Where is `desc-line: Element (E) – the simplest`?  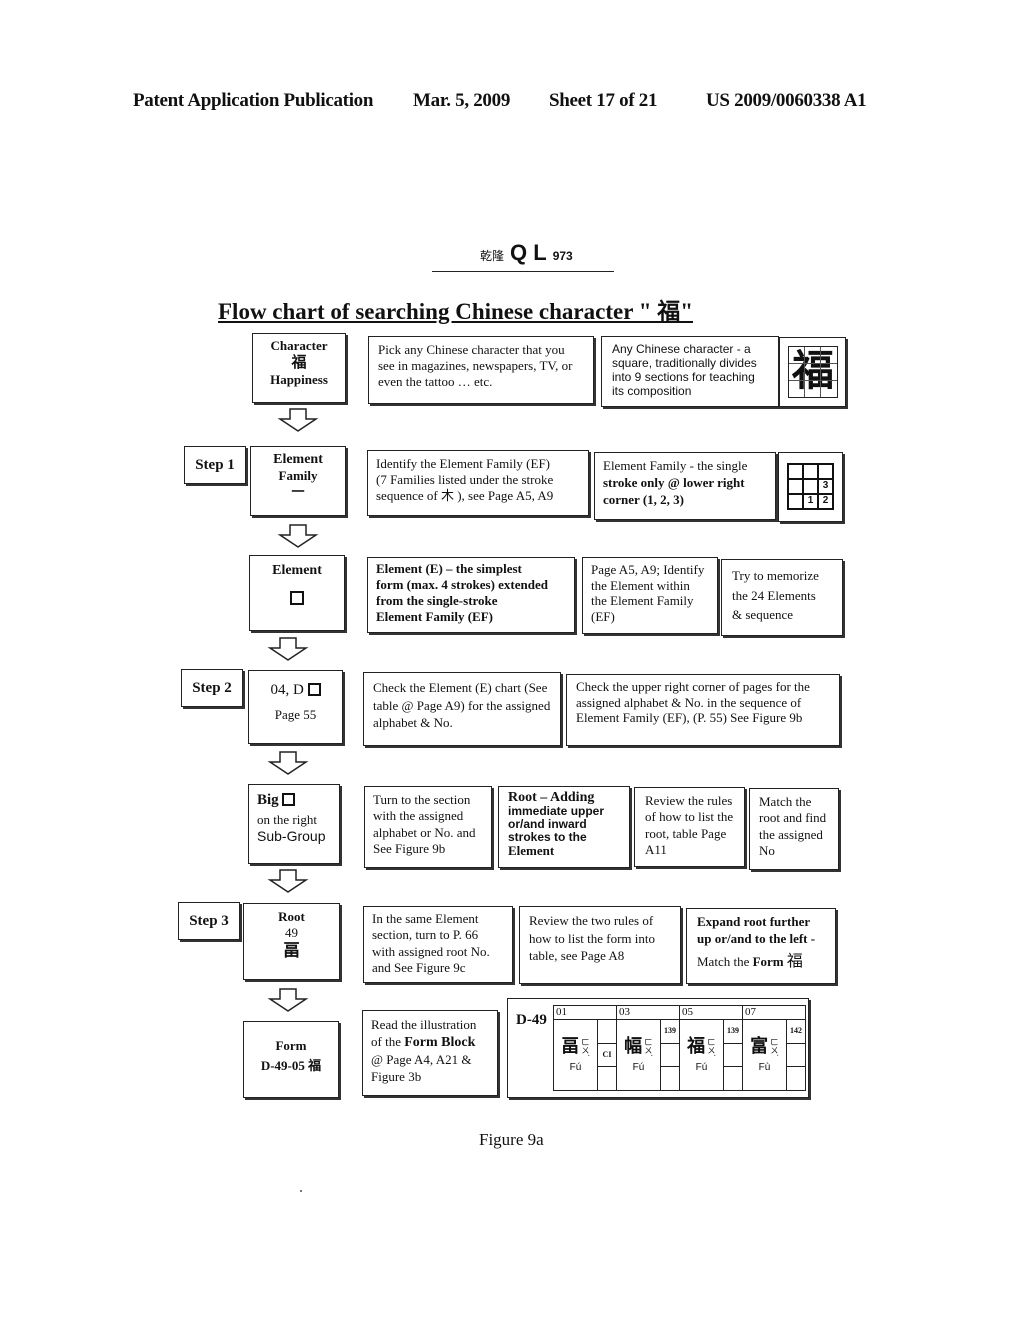
desc-line: Element (E) – the simplest is located at coordinates (449, 568).